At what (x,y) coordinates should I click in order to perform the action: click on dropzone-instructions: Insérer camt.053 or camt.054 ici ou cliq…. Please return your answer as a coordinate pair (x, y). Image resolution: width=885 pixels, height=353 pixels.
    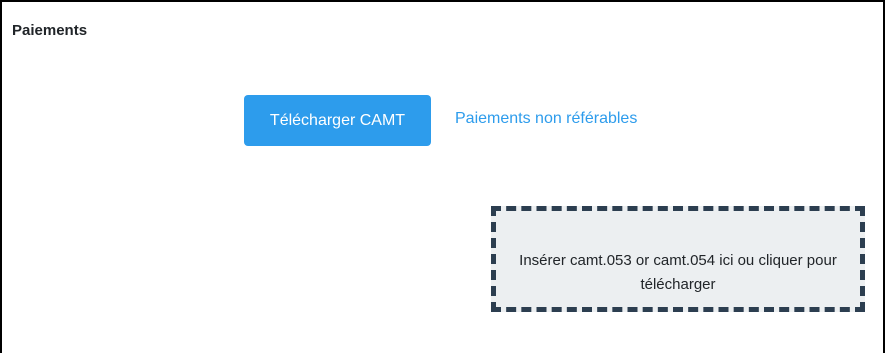
    Looking at the image, I should click on (678, 272).